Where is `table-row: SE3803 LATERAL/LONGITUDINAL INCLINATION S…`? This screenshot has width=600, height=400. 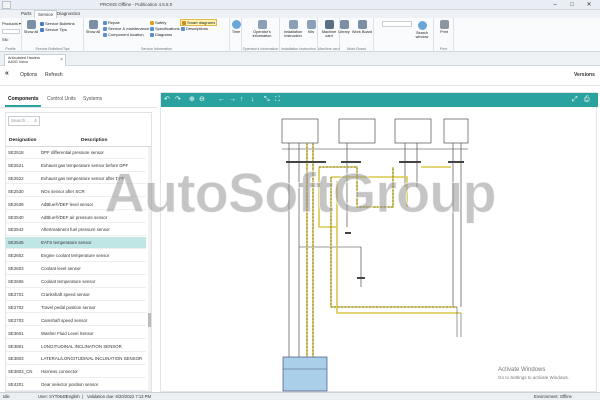
table-row: SE3803 LATERAL/LONGITUDINAL INCLINATION S… is located at coordinates (76, 359).